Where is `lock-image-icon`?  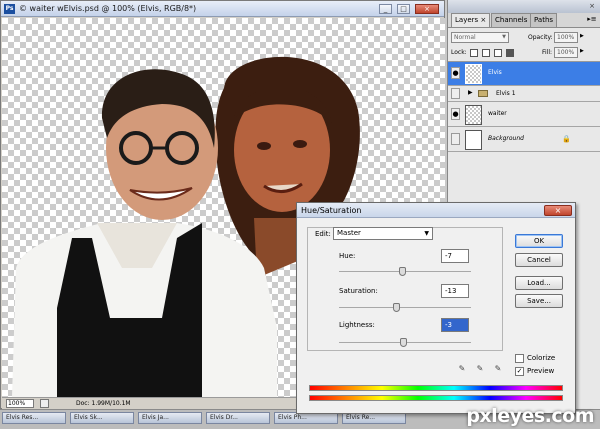
lock-image-icon is located at coordinates (486, 53).